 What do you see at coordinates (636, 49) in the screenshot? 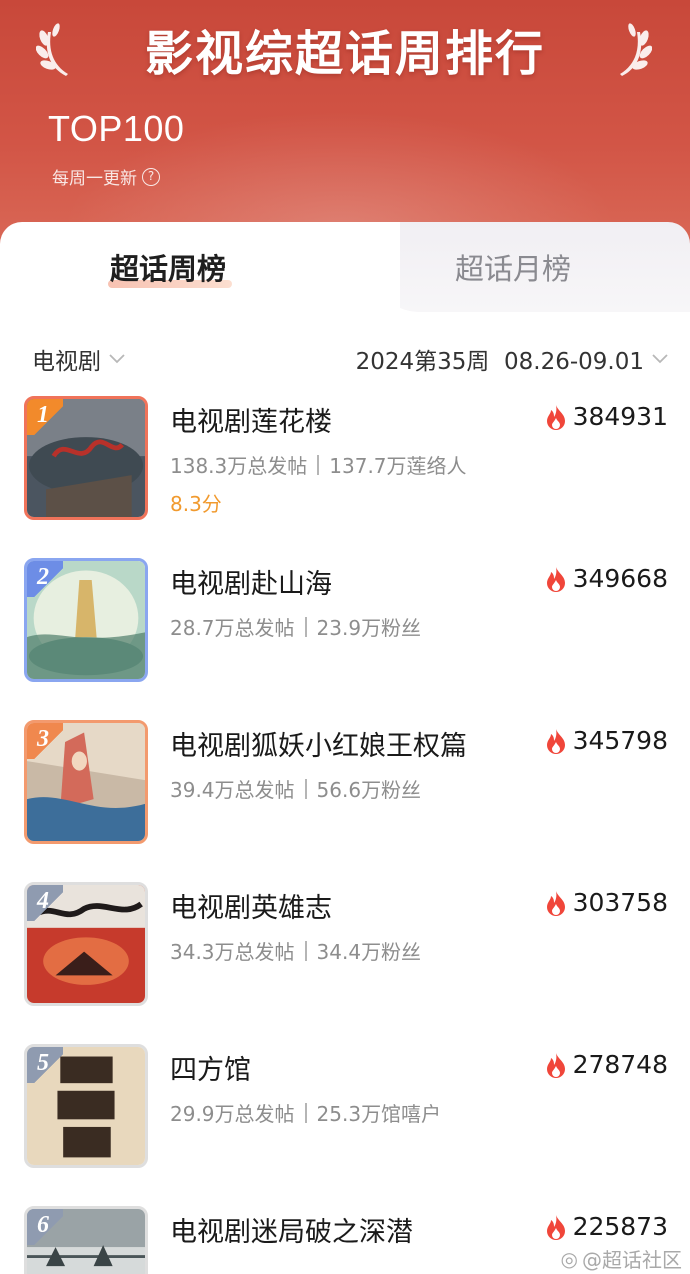
I see `laurel-icon` at bounding box center [636, 49].